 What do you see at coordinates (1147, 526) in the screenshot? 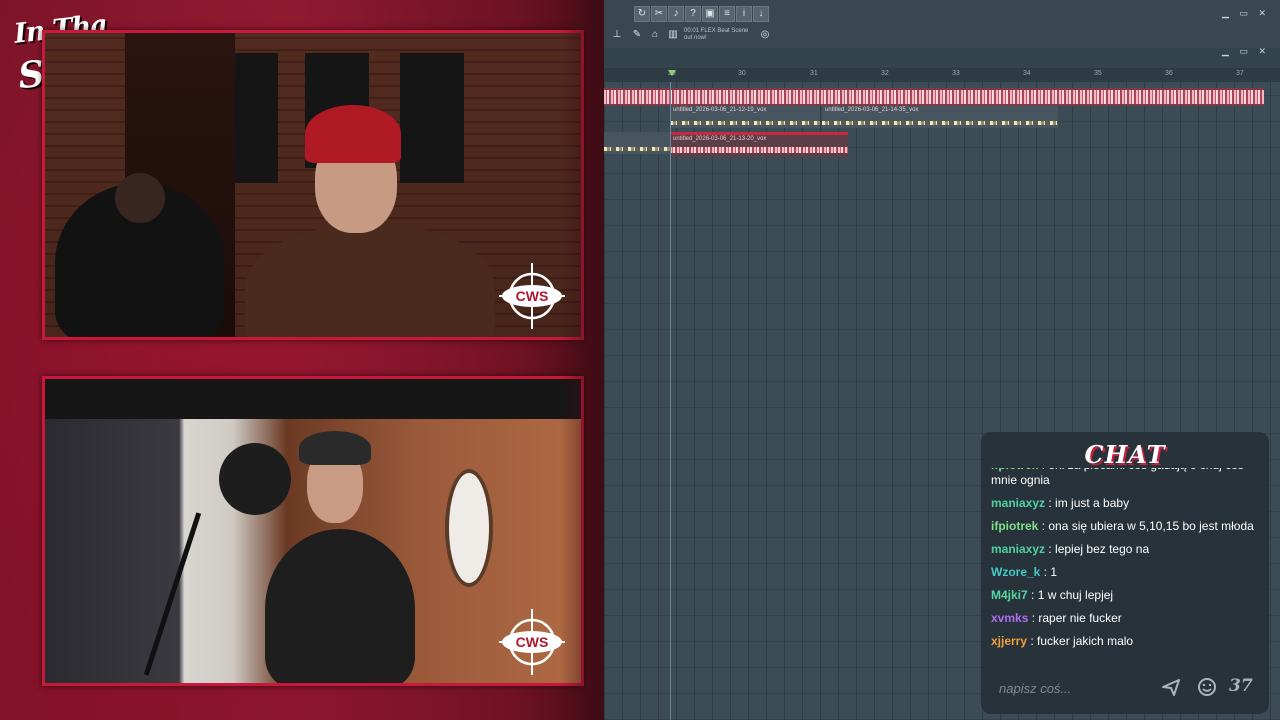
I see `chat-message-text: : ona się ubiera w 5,10,15 bo jest młoda` at bounding box center [1147, 526].